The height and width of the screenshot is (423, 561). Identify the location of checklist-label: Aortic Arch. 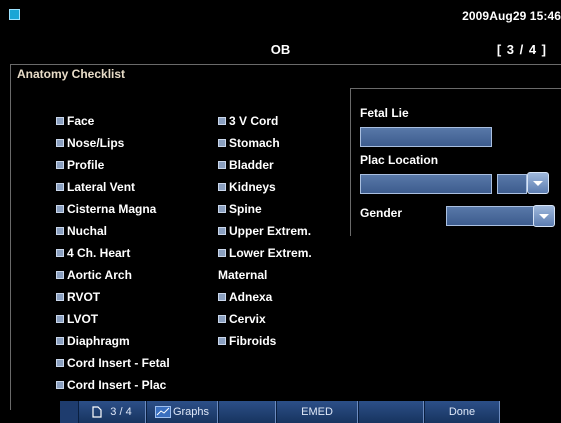
(99, 275).